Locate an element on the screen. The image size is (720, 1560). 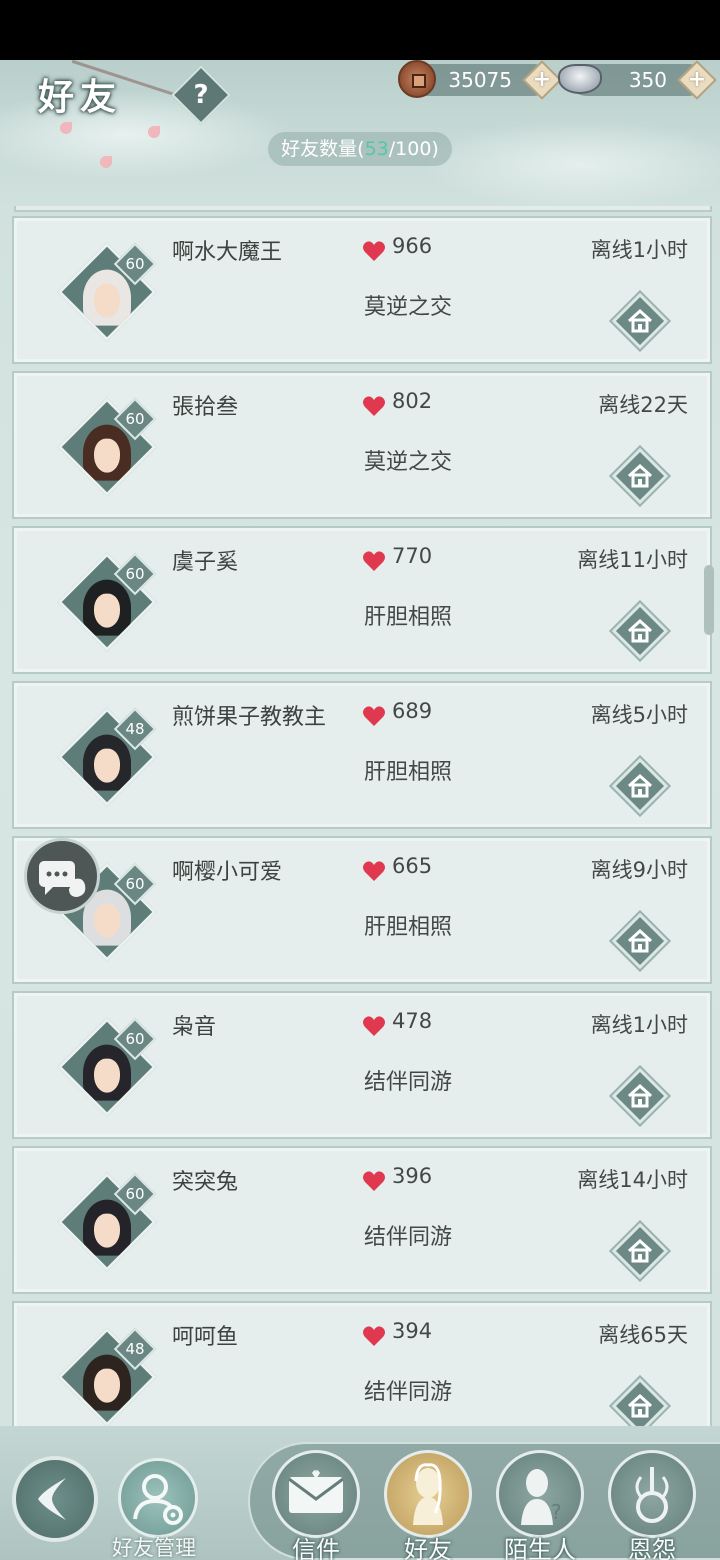
status-bar is located at coordinates (360, 30).